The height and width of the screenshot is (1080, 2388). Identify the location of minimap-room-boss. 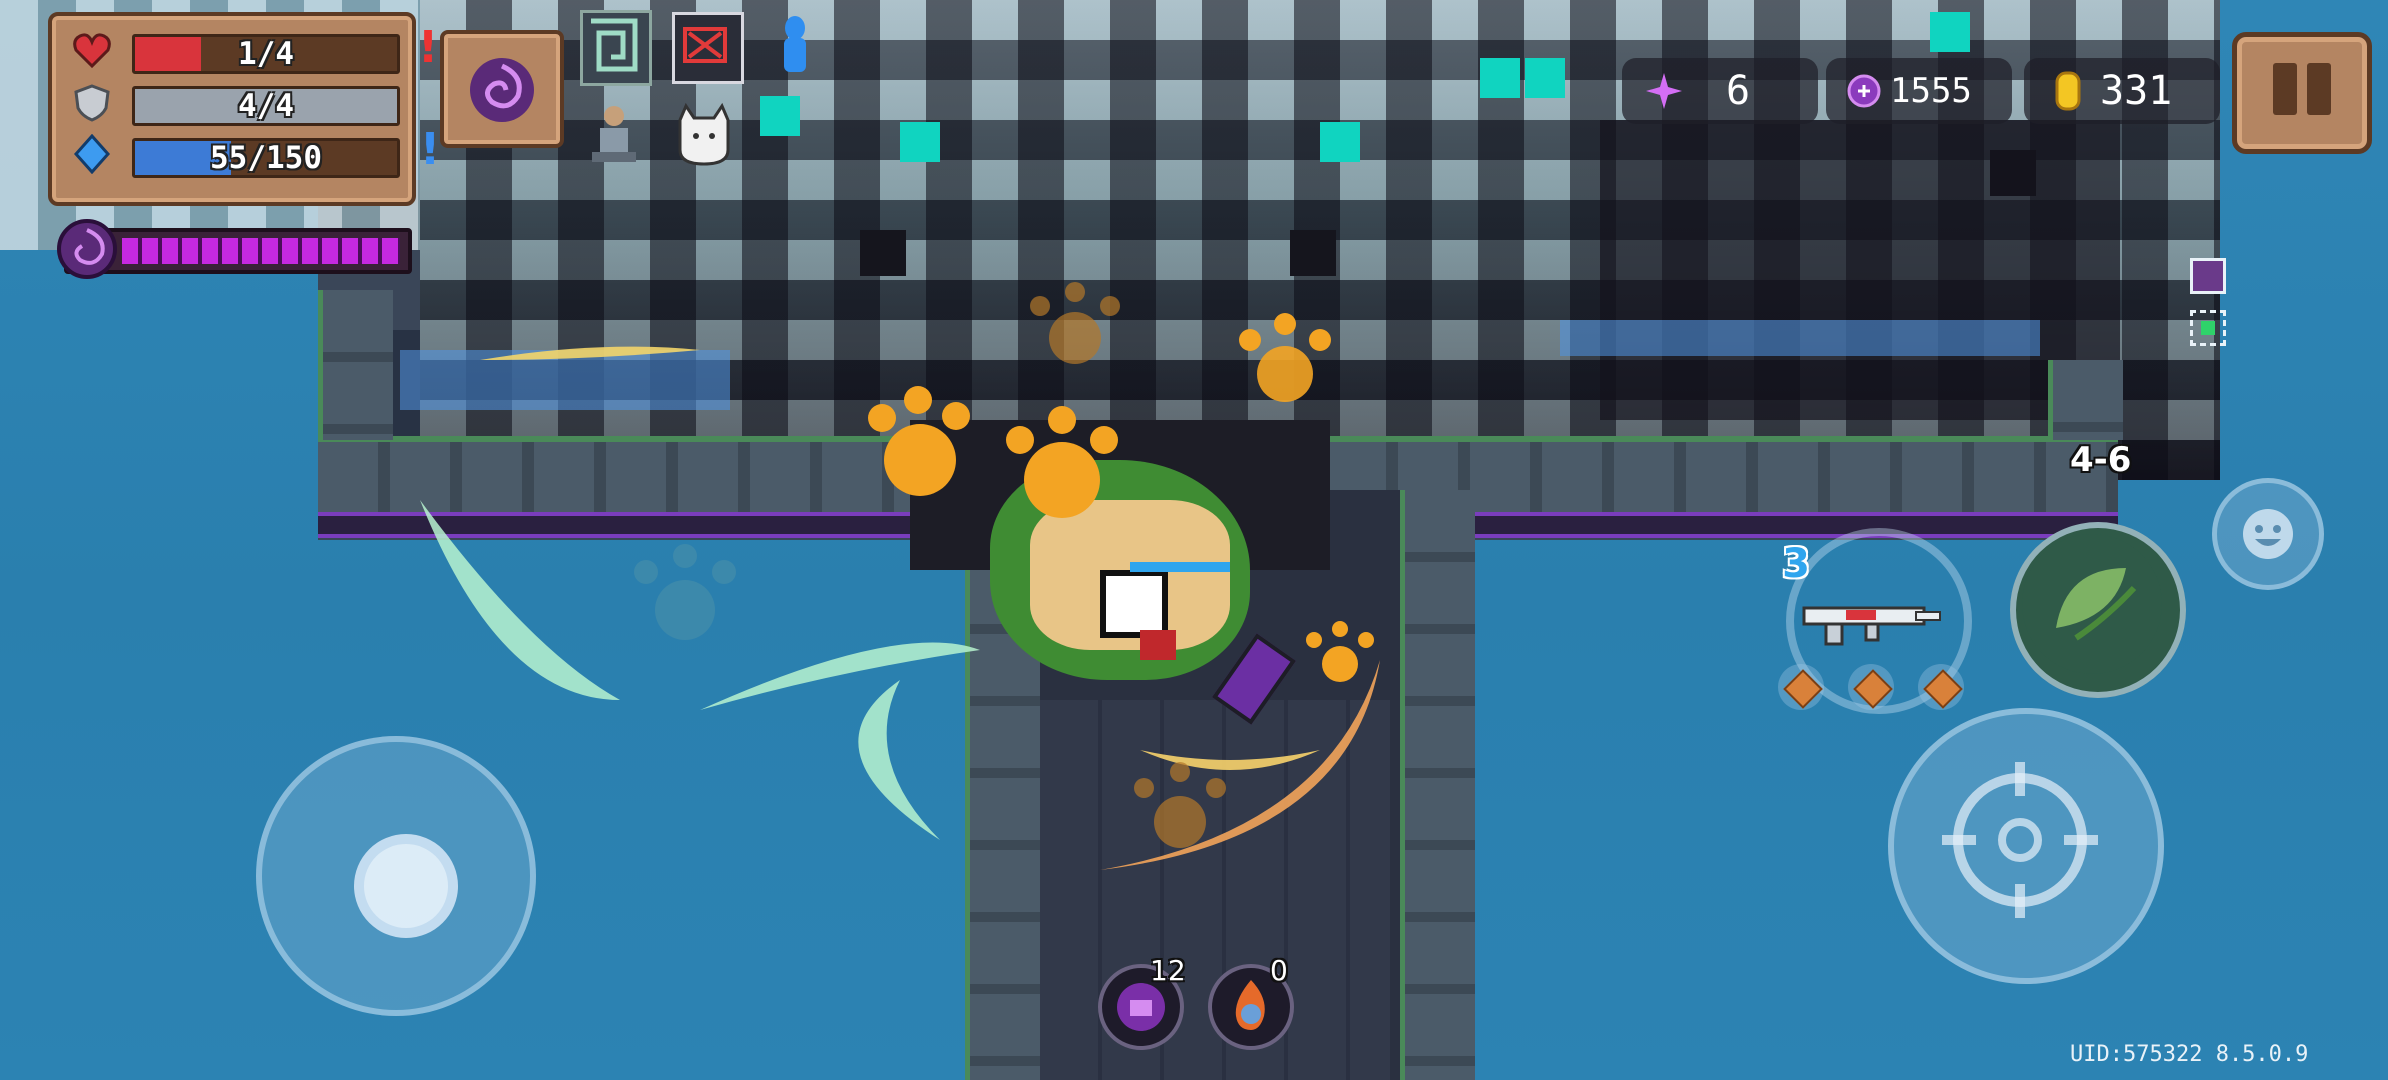
(2208, 276).